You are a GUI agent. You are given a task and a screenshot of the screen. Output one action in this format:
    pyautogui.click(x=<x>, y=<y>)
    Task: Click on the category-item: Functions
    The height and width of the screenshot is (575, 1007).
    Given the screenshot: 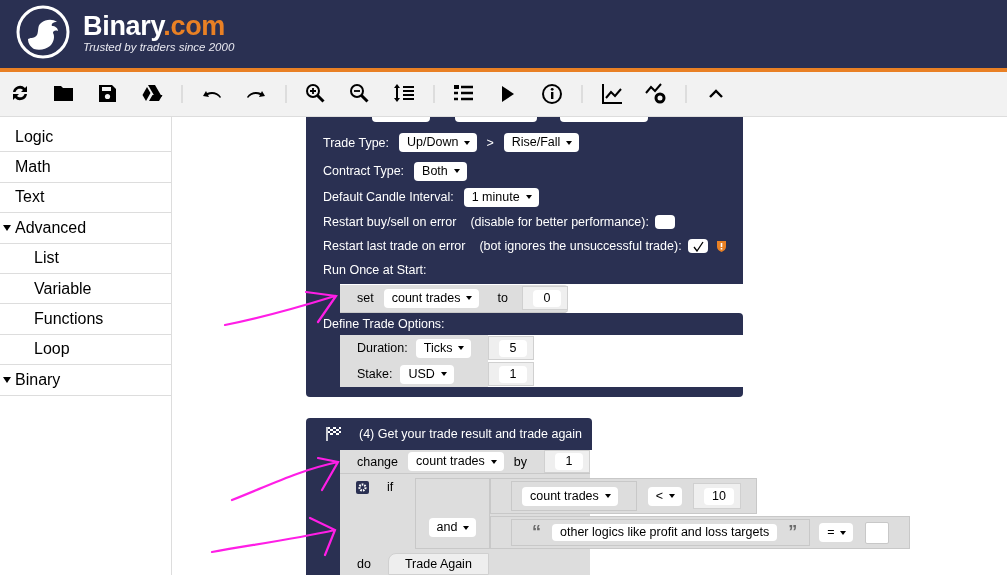 What is the action you would take?
    pyautogui.click(x=85, y=319)
    